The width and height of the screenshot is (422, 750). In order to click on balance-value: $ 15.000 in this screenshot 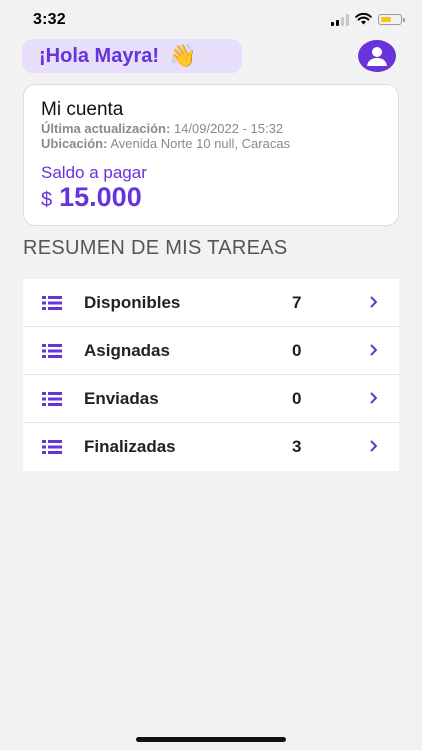, I will do `click(91, 197)`.